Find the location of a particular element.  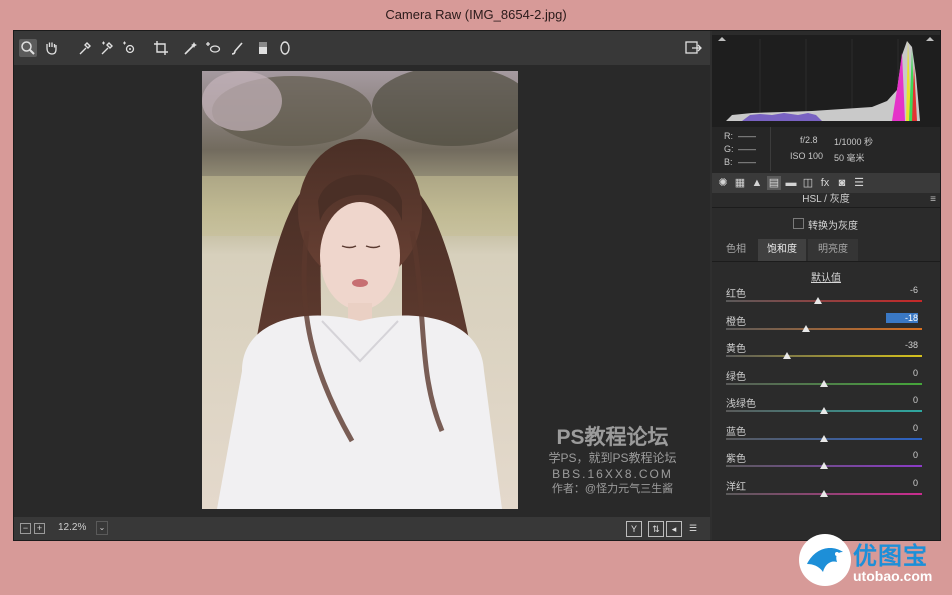

white-balance-tool-icon is located at coordinates (85, 48).